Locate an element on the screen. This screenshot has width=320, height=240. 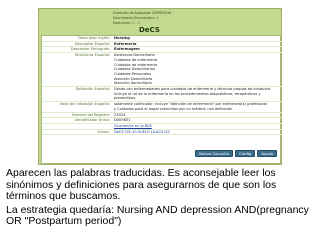
field-label: Descriptor Portugués: is located at coordinates (90, 49).